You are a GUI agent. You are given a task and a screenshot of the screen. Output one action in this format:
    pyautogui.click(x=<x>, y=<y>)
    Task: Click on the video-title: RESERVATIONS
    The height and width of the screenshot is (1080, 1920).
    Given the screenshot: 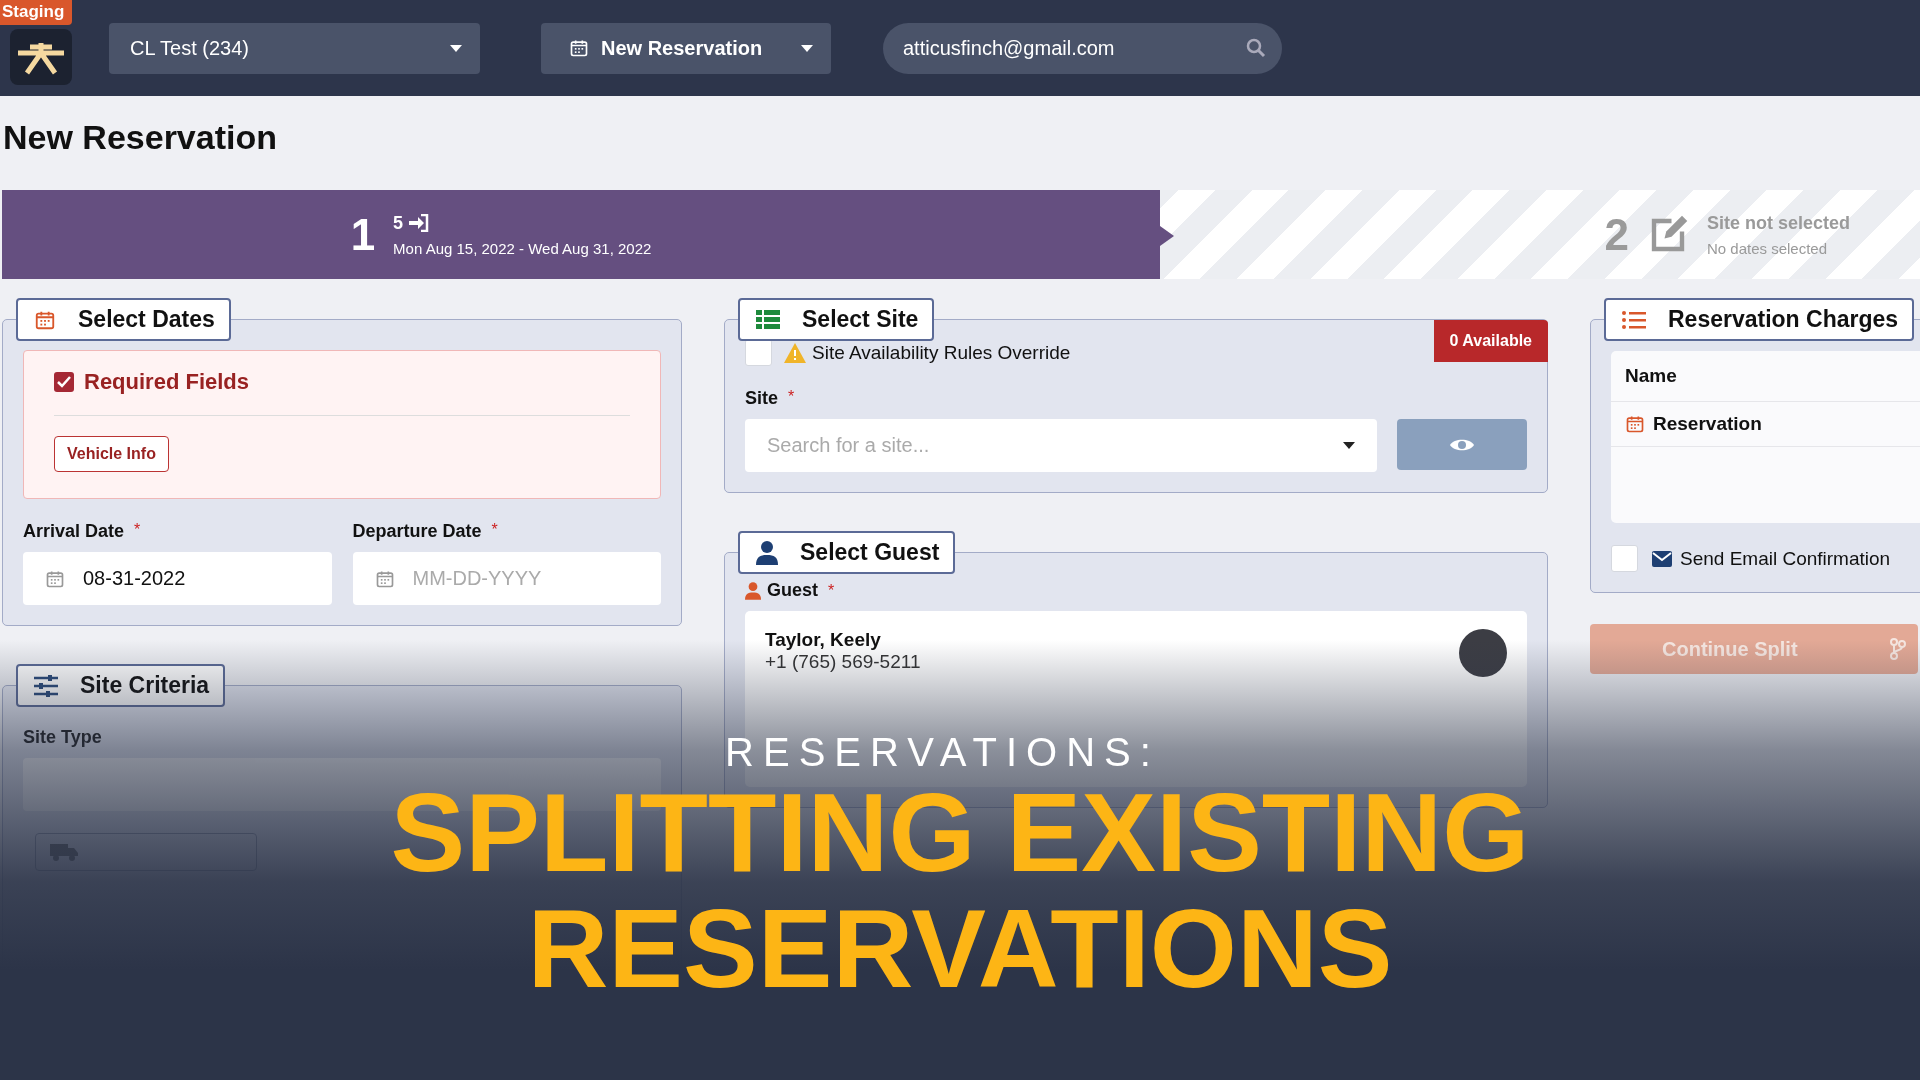 What is the action you would take?
    pyautogui.click(x=960, y=949)
    